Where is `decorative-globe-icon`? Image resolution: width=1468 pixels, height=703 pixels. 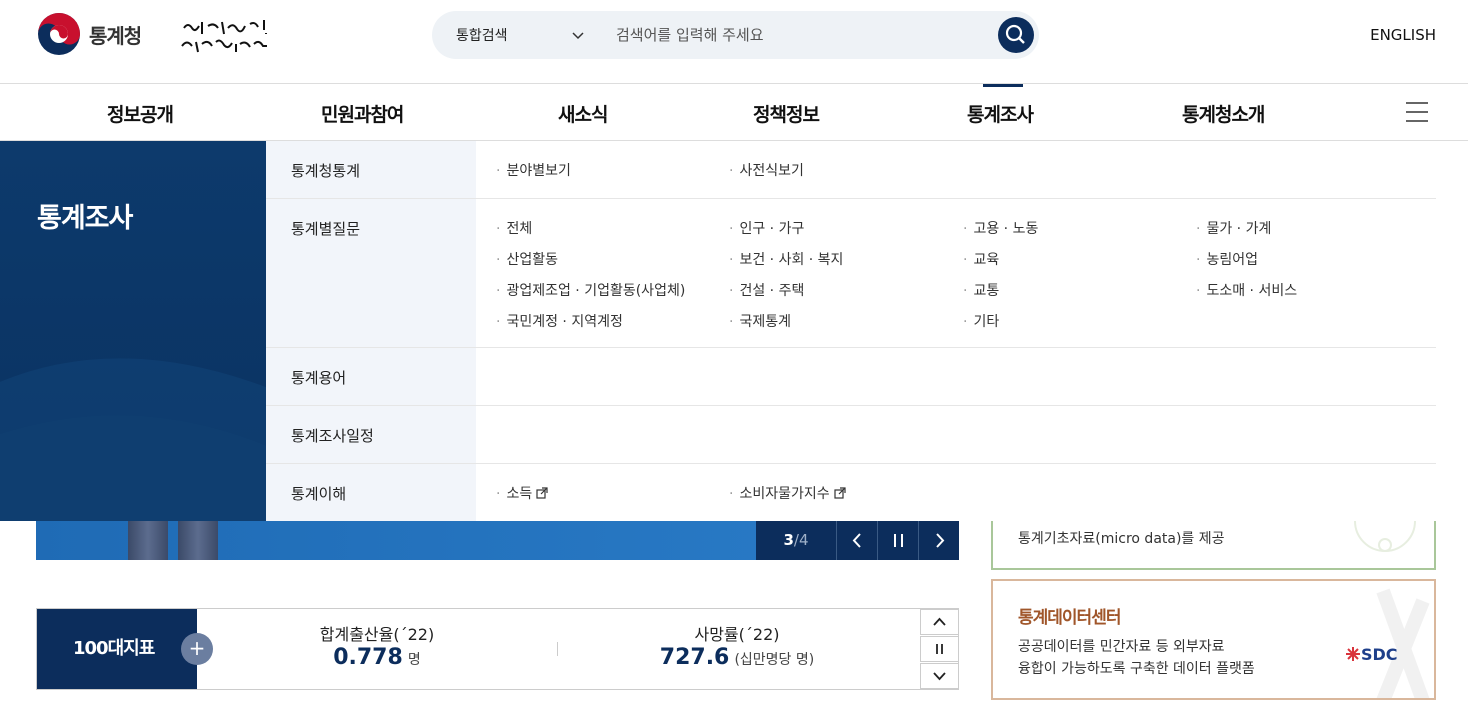
decorative-globe-icon is located at coordinates (1385, 536).